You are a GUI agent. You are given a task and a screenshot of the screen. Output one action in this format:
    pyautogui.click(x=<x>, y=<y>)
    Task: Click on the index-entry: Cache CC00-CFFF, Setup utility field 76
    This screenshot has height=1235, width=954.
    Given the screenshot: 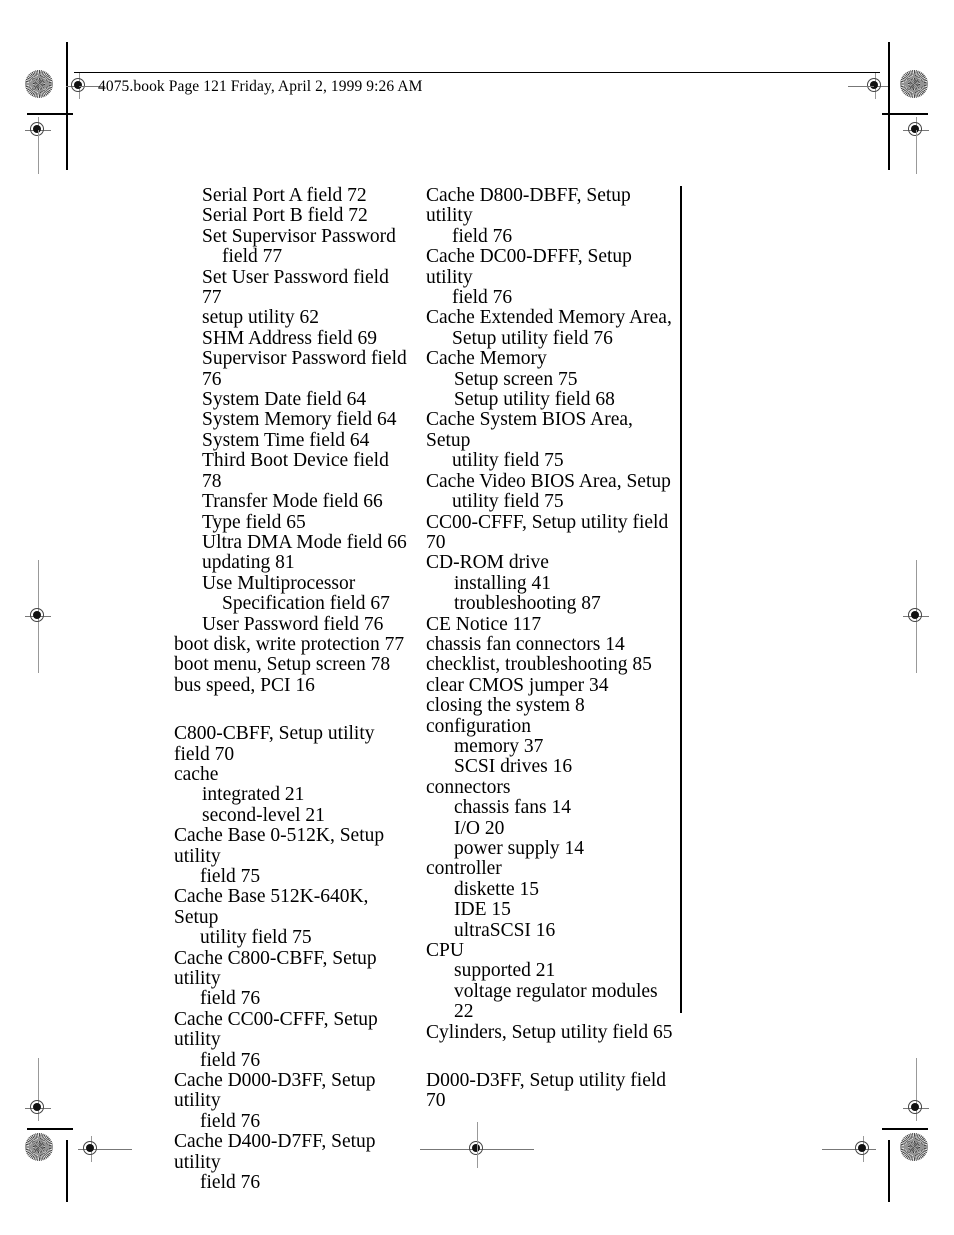 What is the action you would take?
    pyautogui.click(x=291, y=1040)
    